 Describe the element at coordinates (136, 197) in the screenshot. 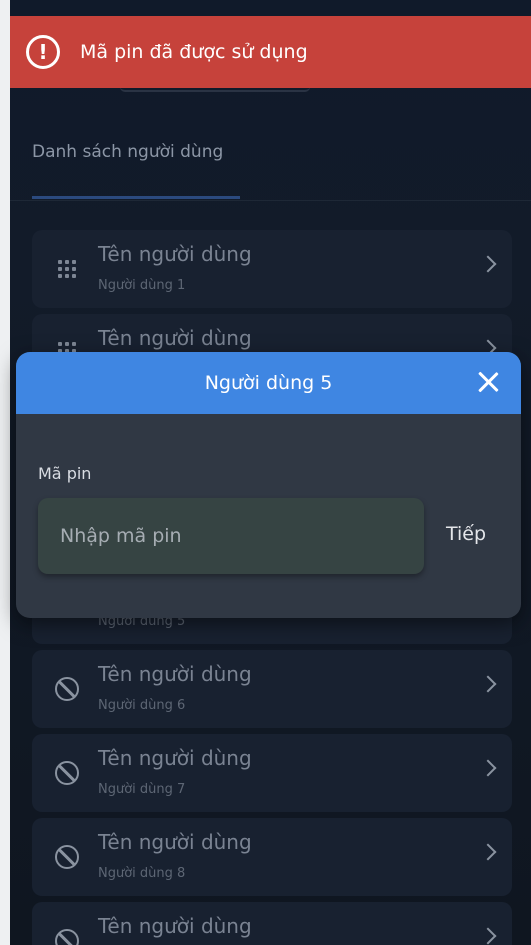

I see `tab-active-indicator` at that location.